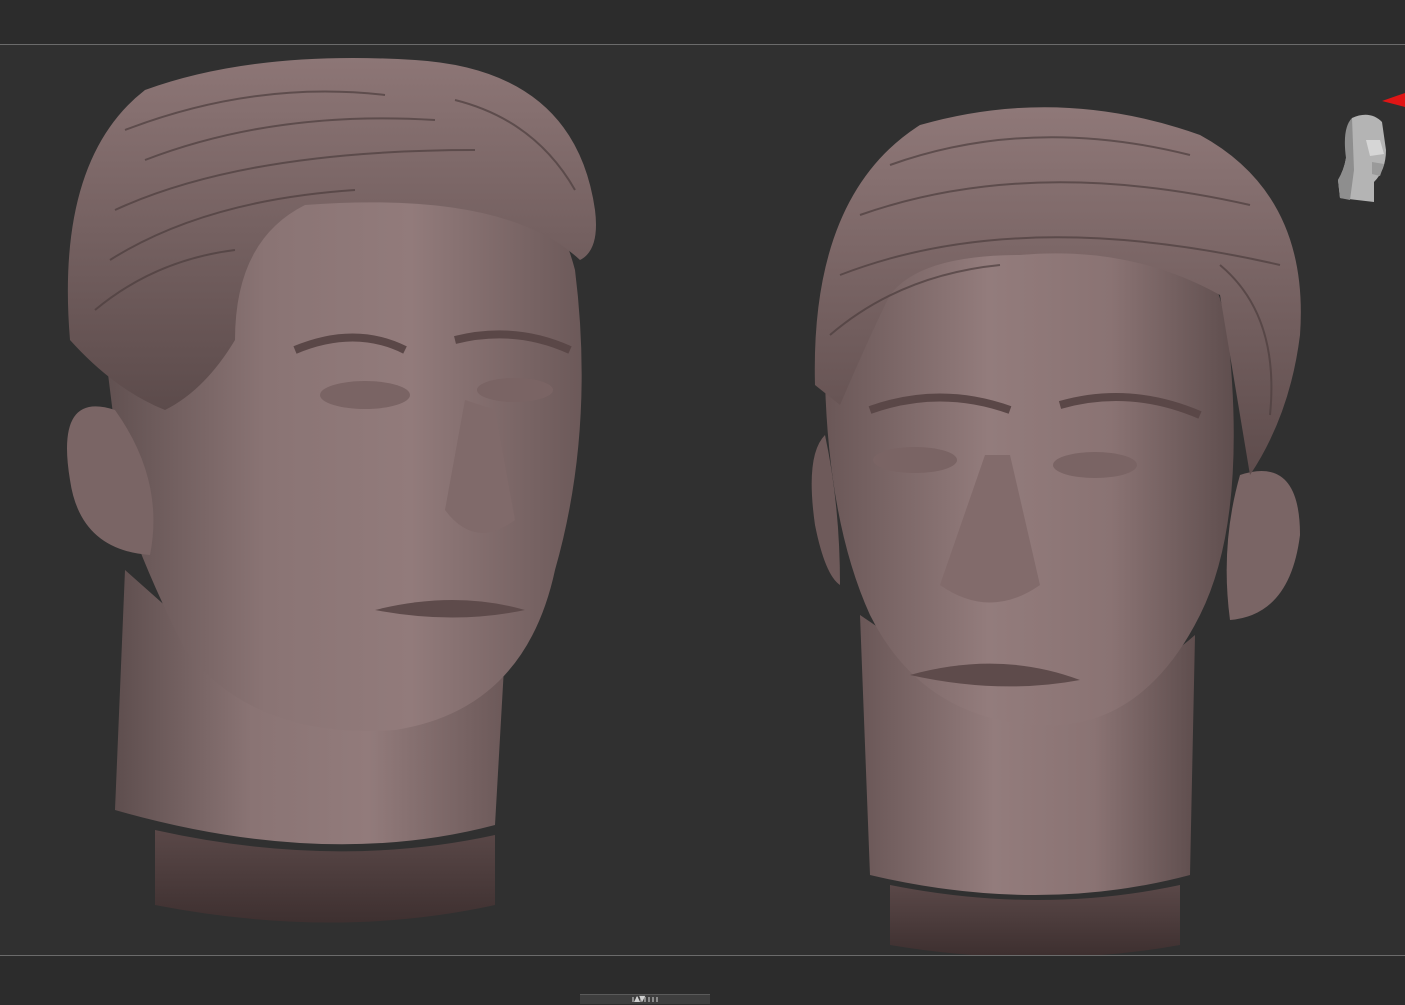 The image size is (1405, 1005). I want to click on red-triangle-icon, so click(1393, 103).